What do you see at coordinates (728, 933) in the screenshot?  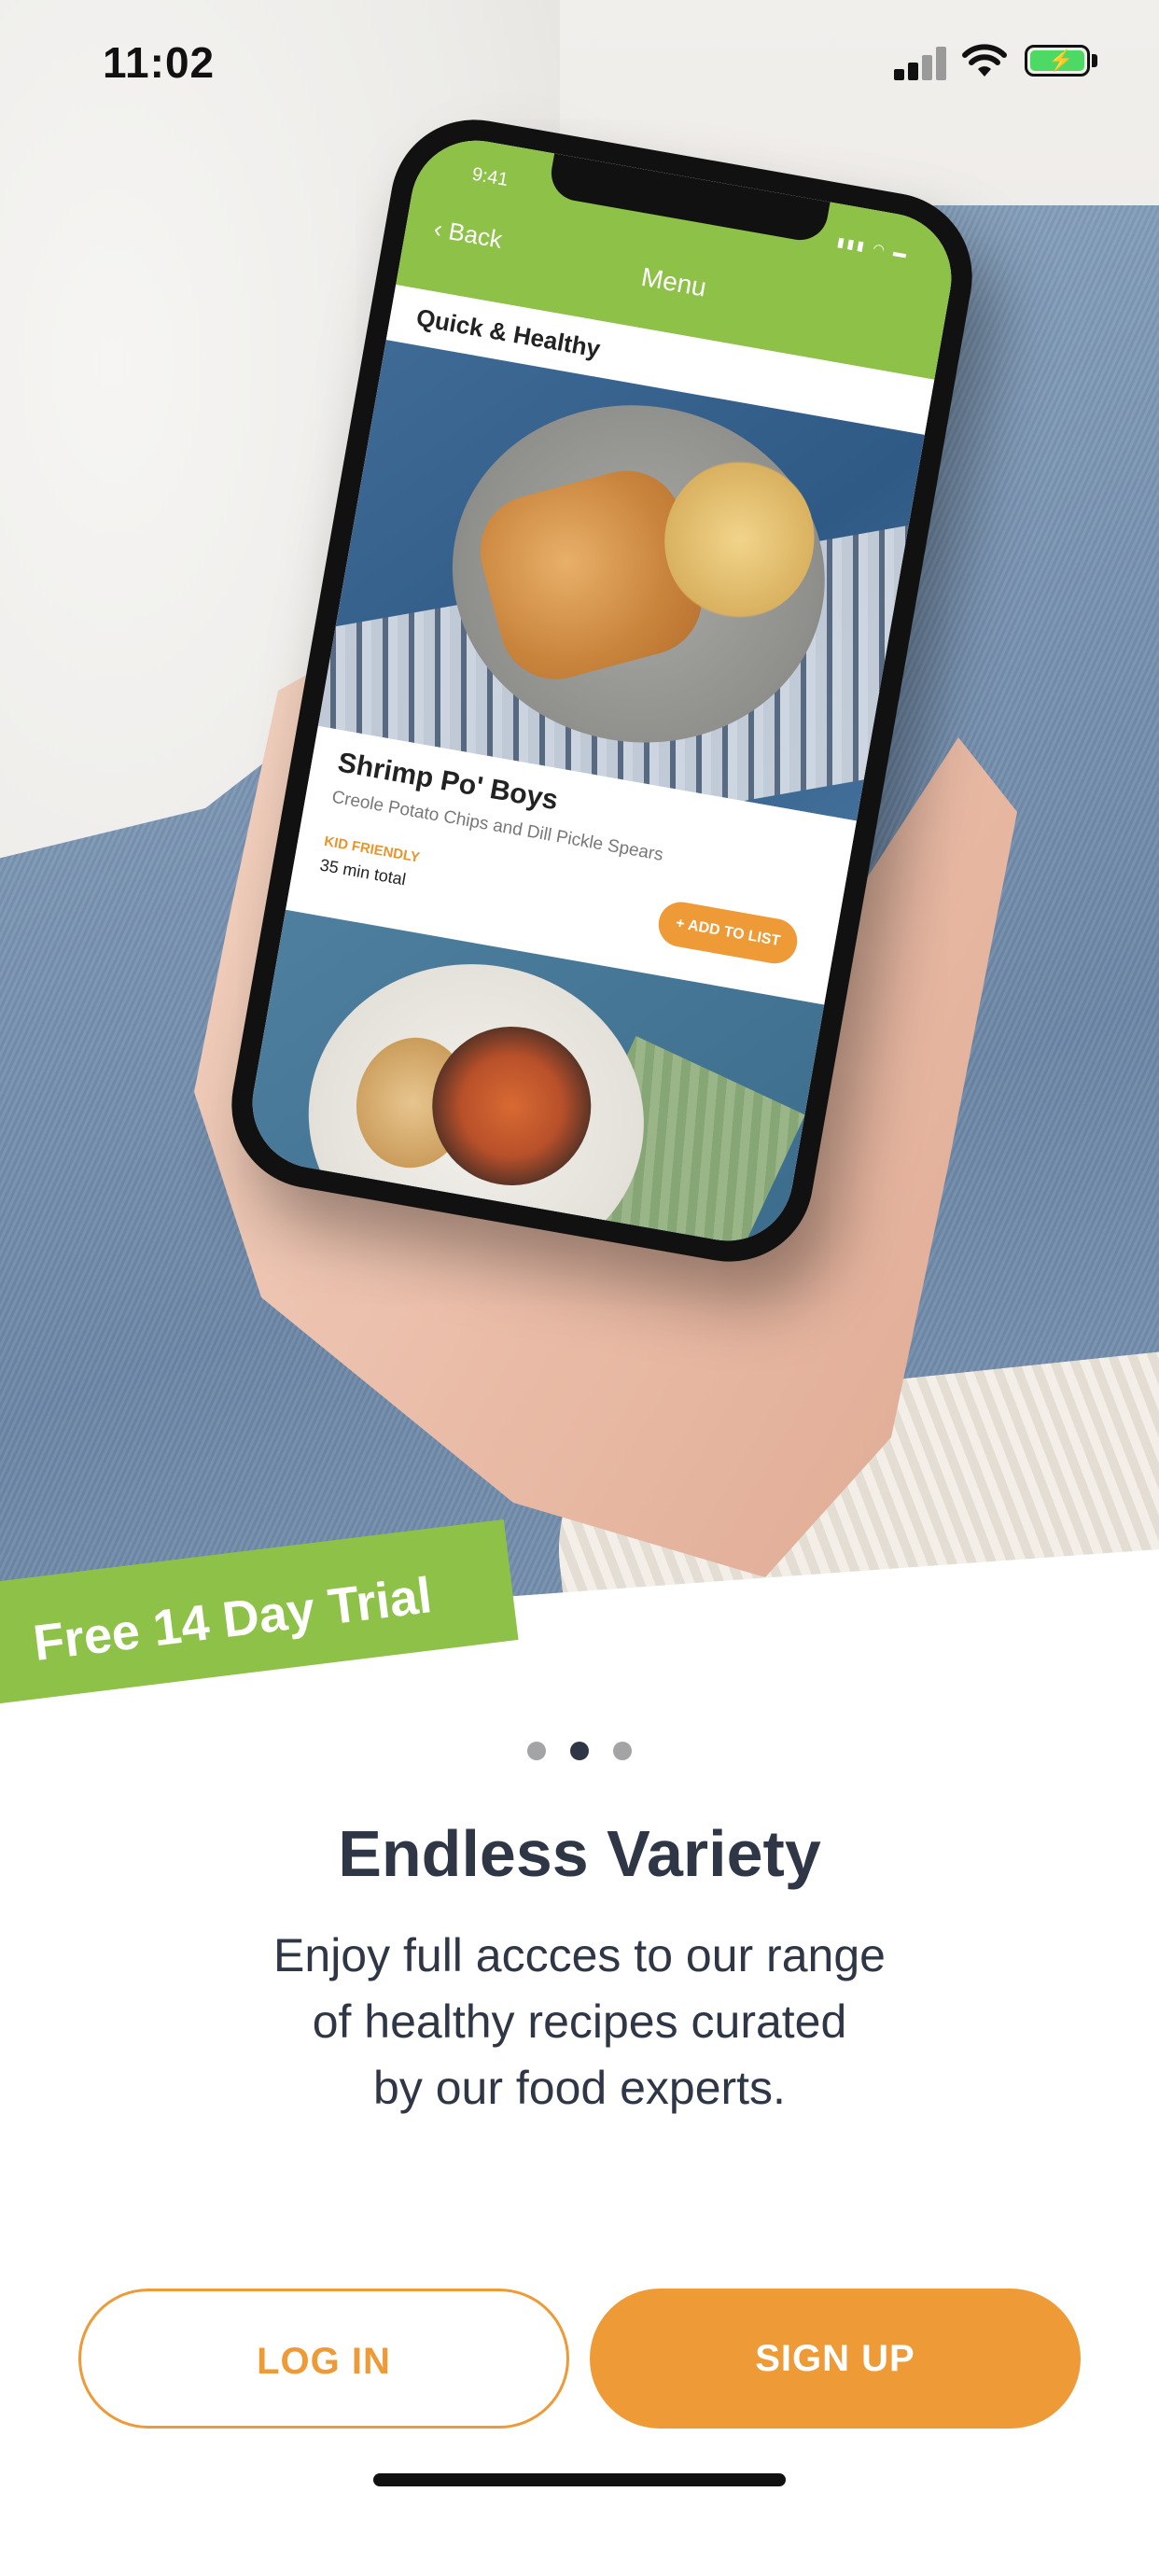 I see `mock-add-to-list-button: + ADD TO LIST` at bounding box center [728, 933].